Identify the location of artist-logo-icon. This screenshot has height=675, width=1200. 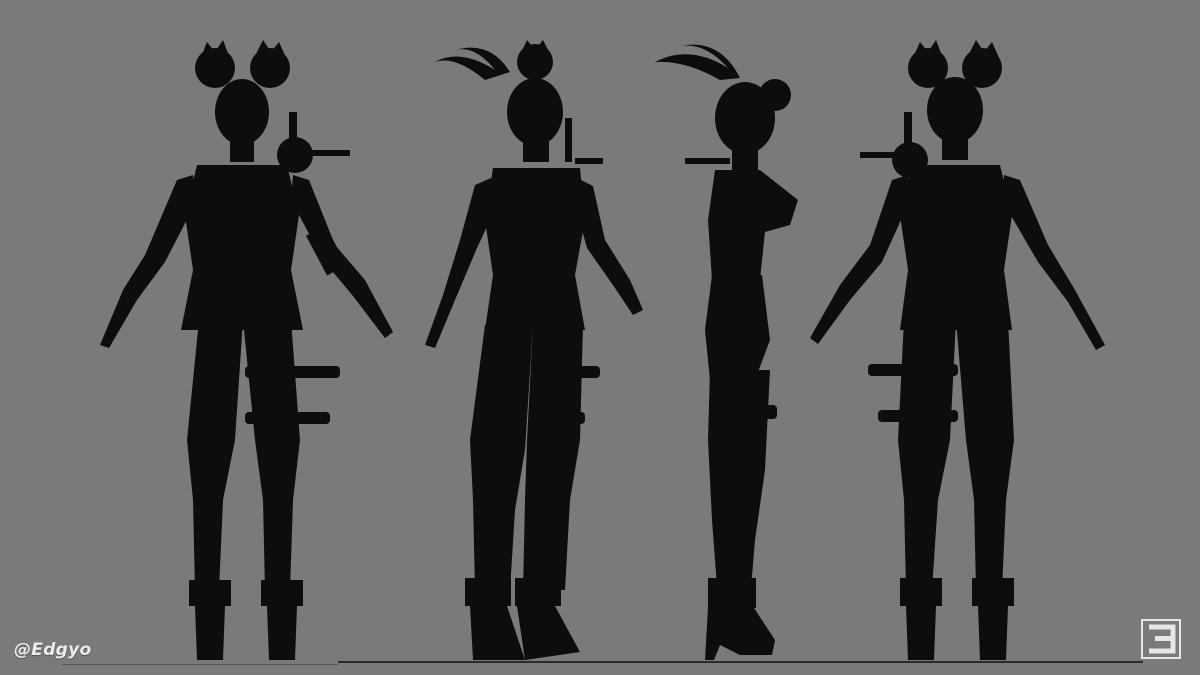
(1161, 639).